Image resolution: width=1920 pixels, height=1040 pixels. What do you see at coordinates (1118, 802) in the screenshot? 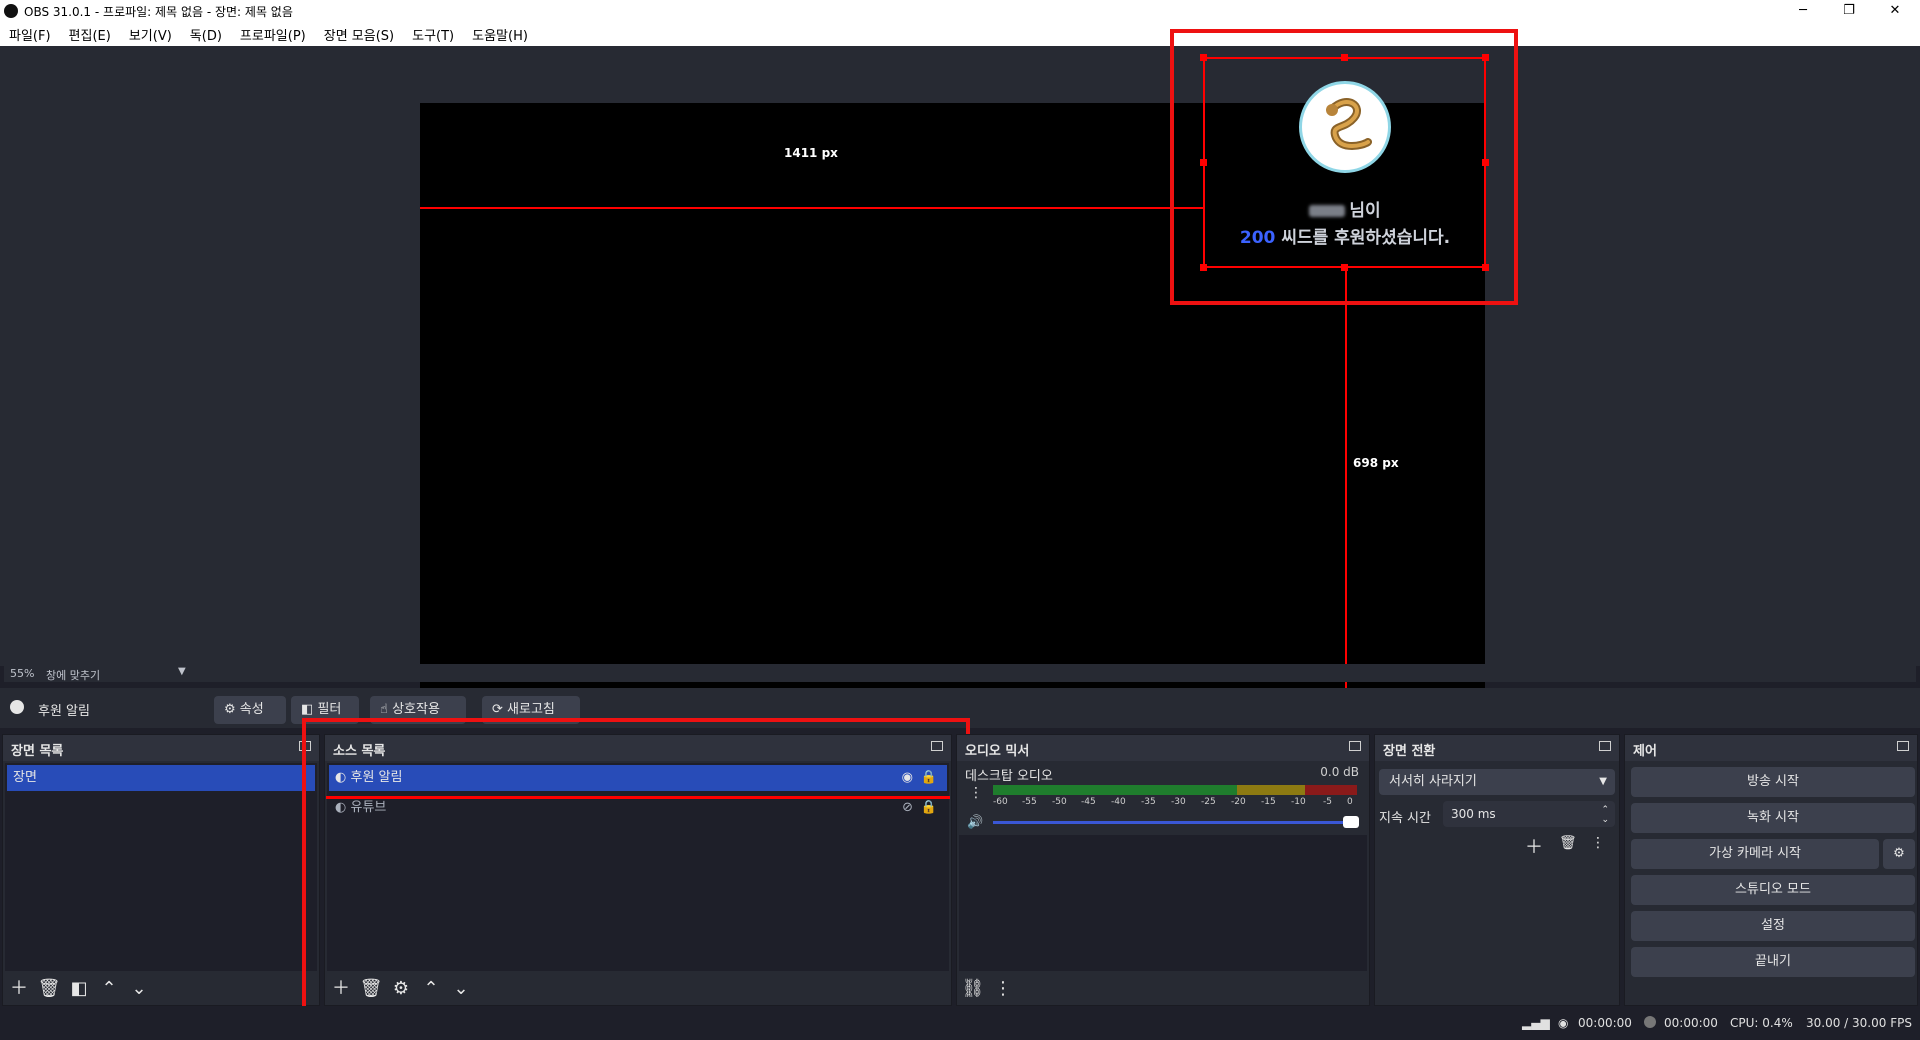
I see `tick-label: -40` at bounding box center [1118, 802].